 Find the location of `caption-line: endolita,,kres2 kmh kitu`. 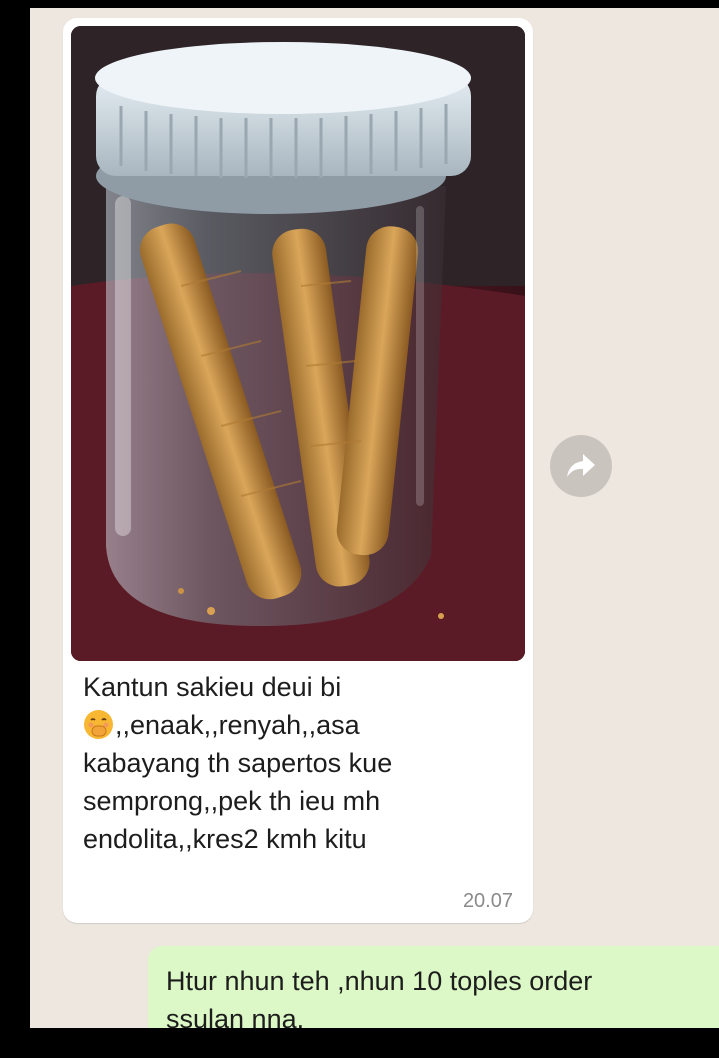

caption-line: endolita,,kres2 kmh kitu is located at coordinates (225, 839).